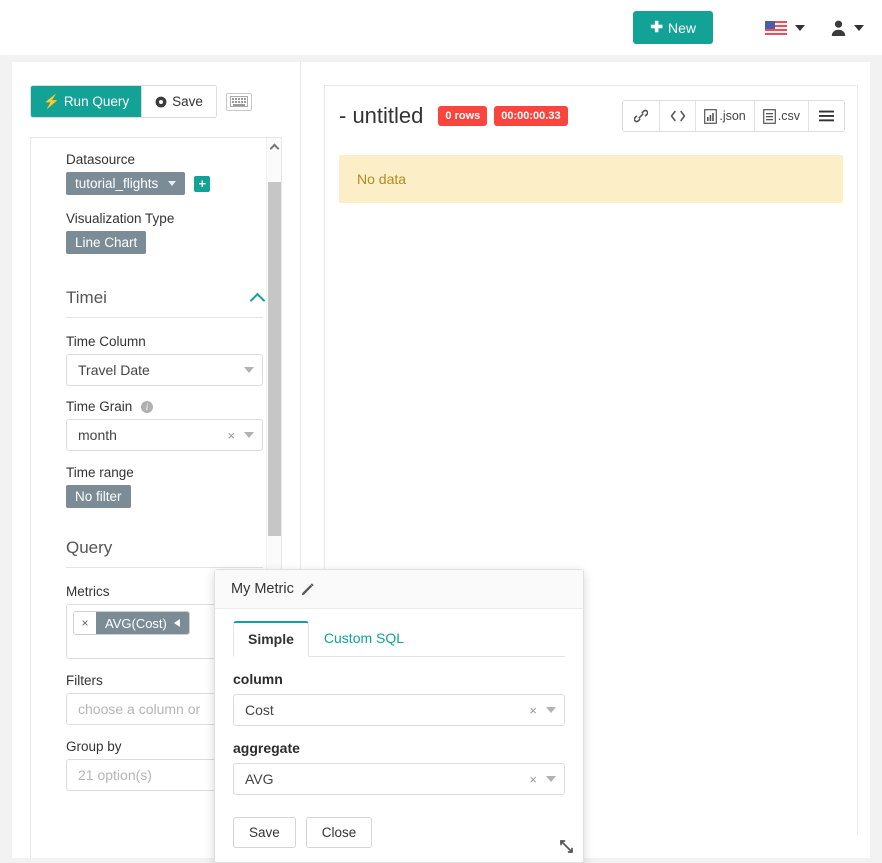  I want to click on user-menu, so click(847, 28).